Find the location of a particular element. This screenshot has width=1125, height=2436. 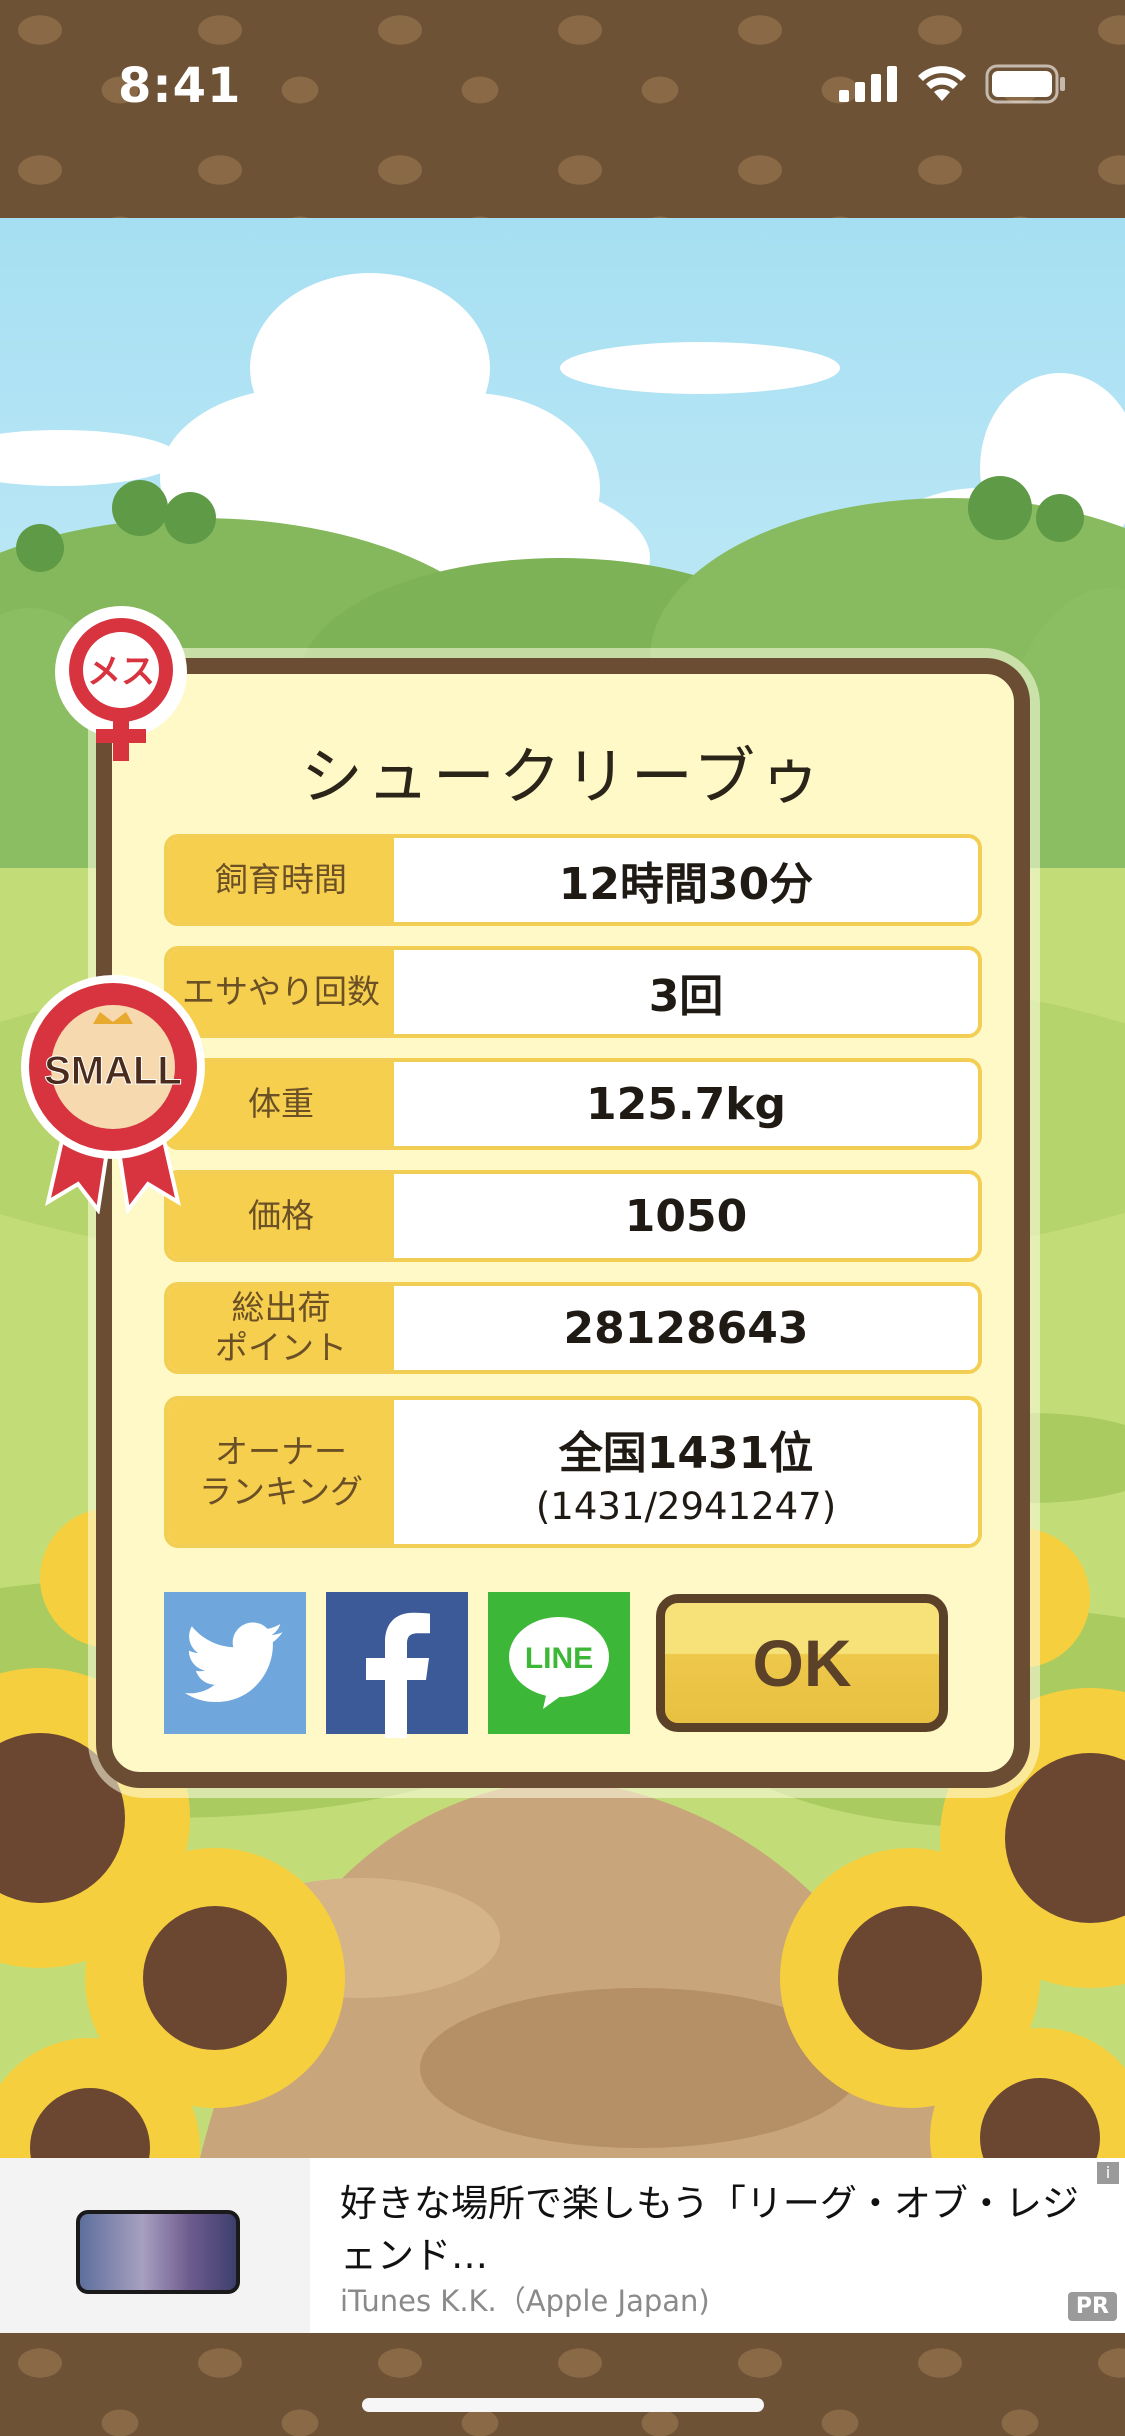

pig-name: シュークリーブゥ is located at coordinates (563, 776).